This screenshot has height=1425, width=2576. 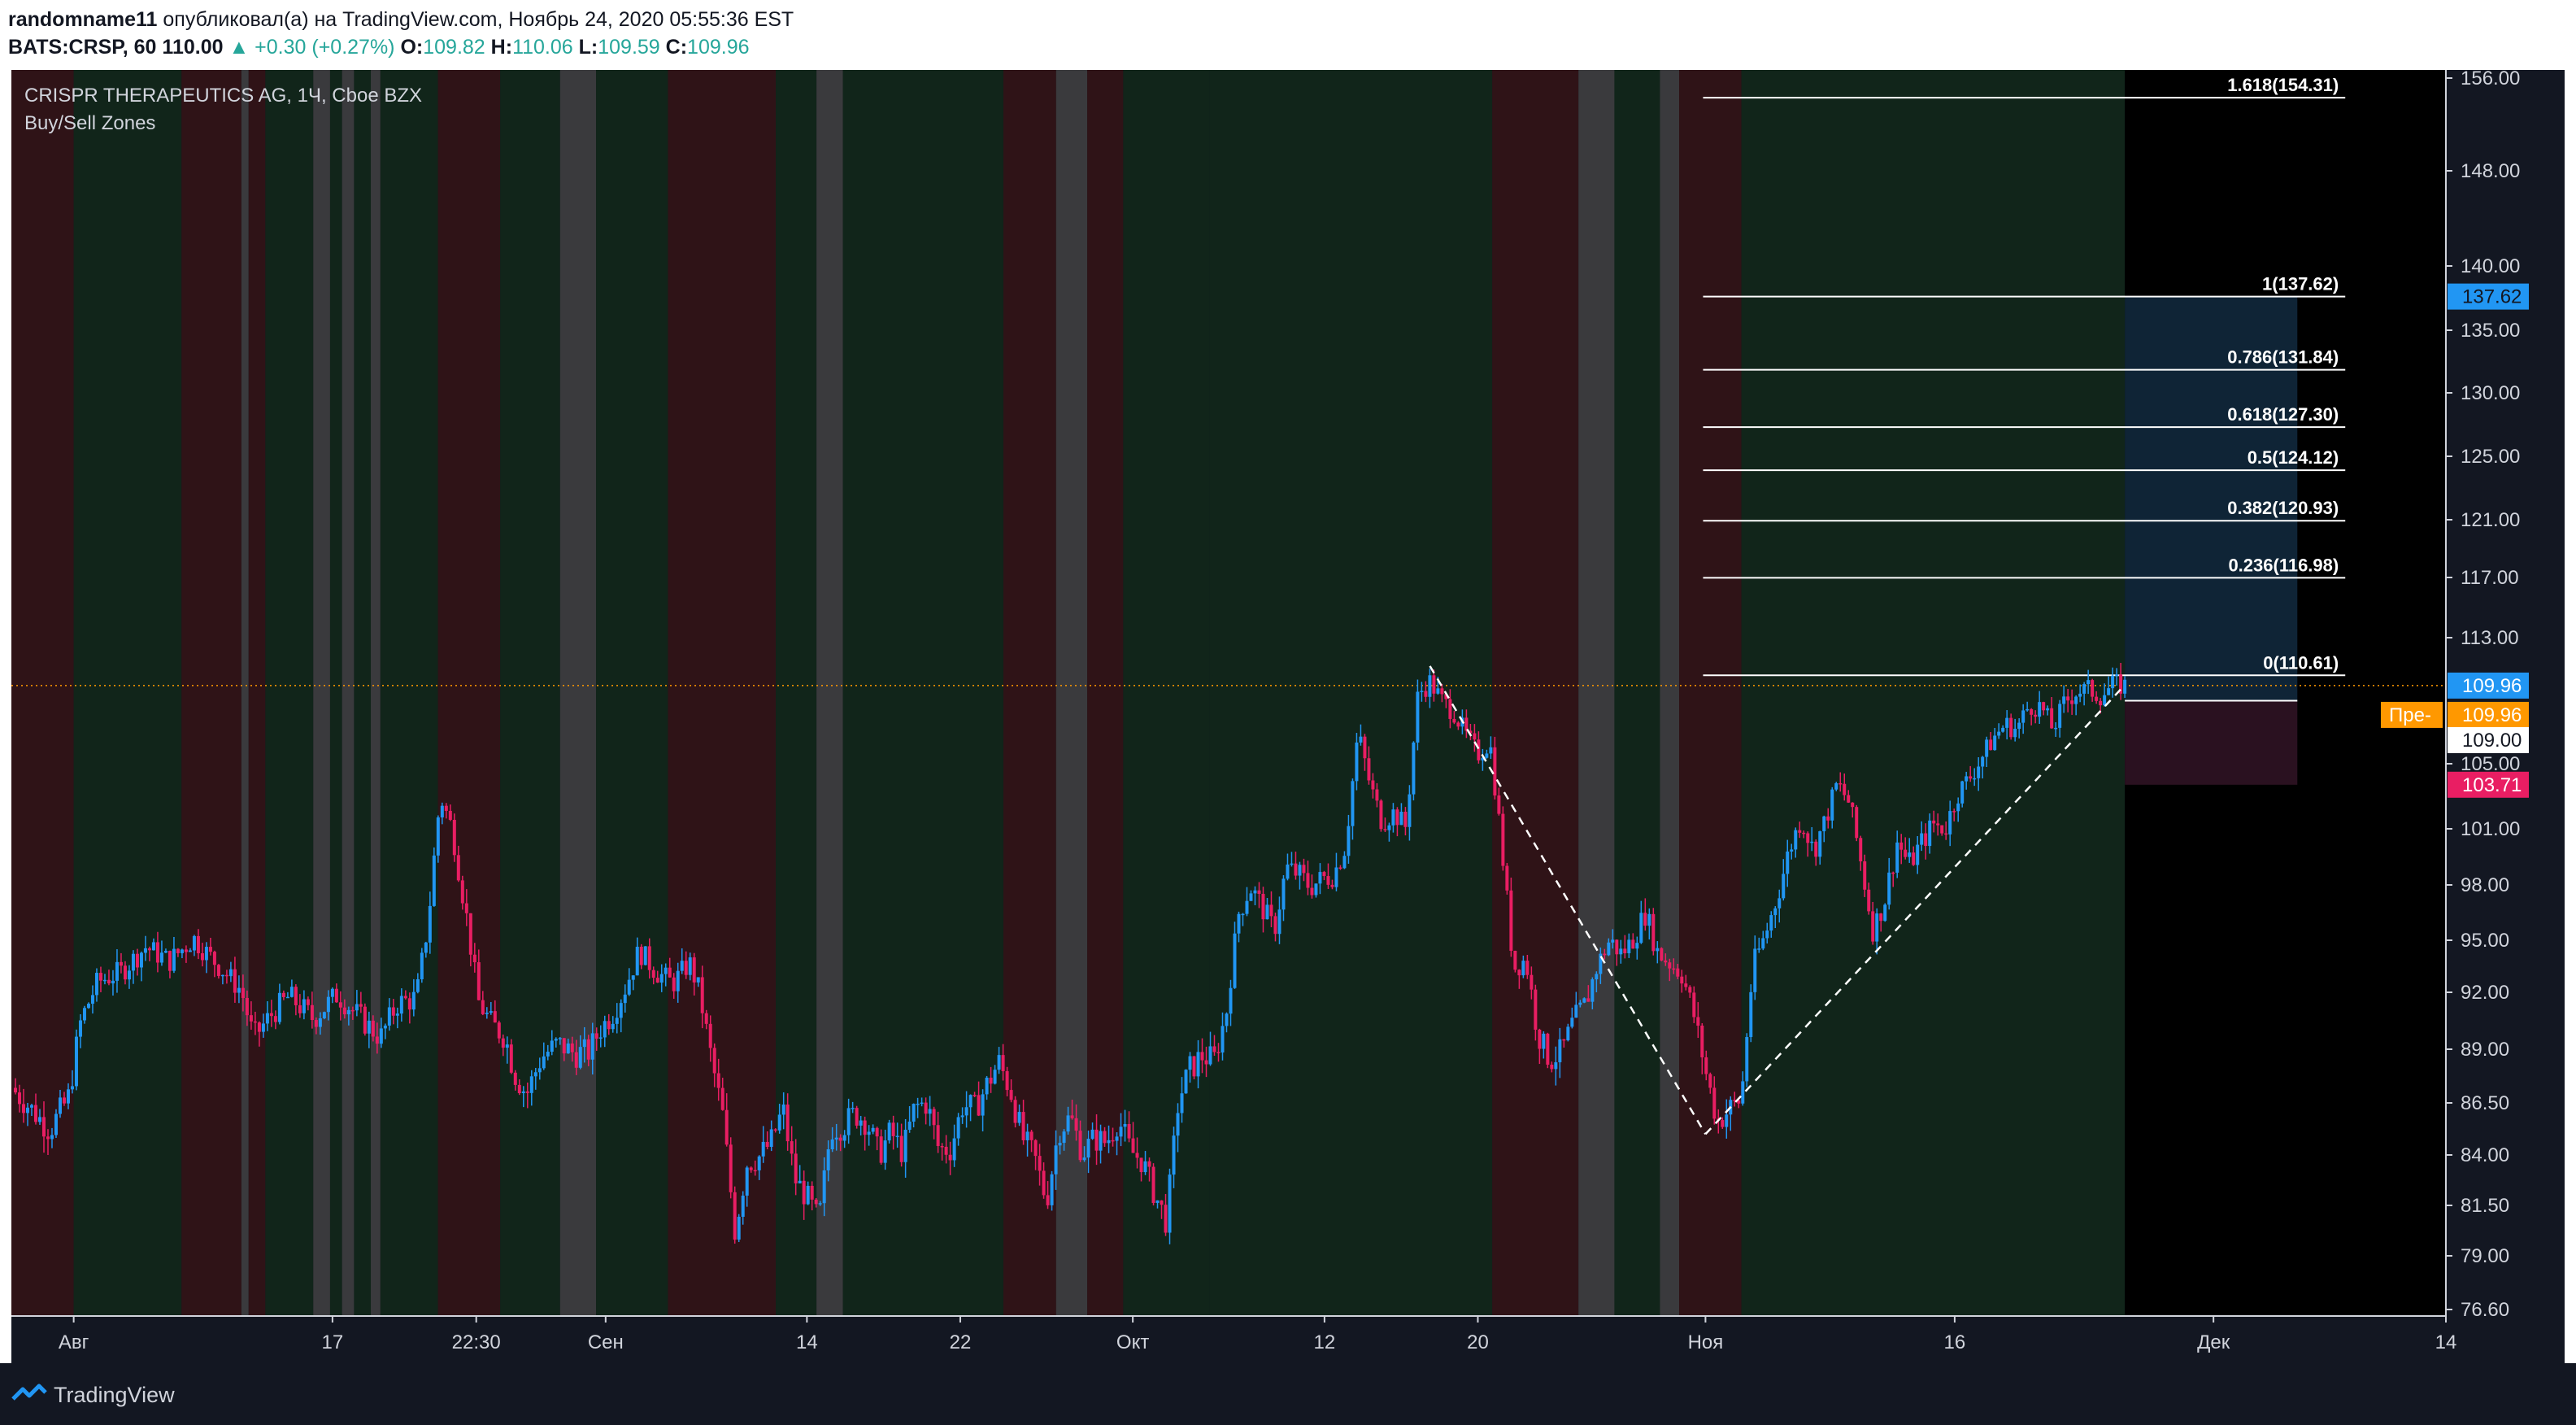 I want to click on zone-neutral, so click(x=349, y=693).